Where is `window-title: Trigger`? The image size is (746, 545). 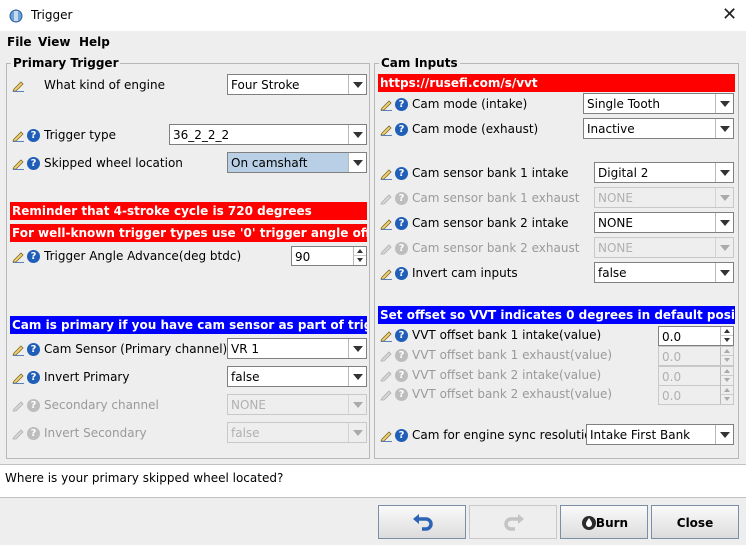
window-title: Trigger is located at coordinates (52, 15).